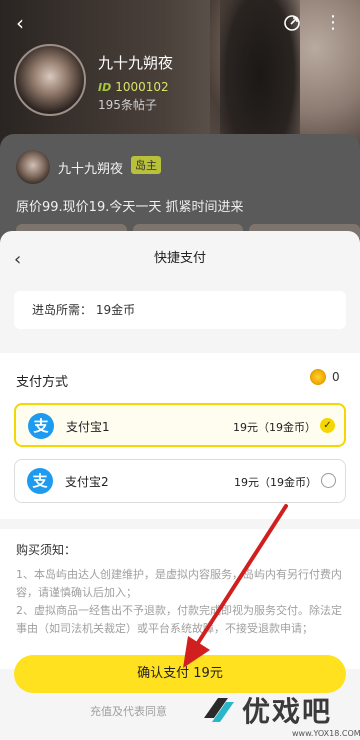 Image resolution: width=360 pixels, height=740 pixels. What do you see at coordinates (180, 481) in the screenshot?
I see `payment-option-alipay-2: 支 支付宝2 19元（19金币）` at bounding box center [180, 481].